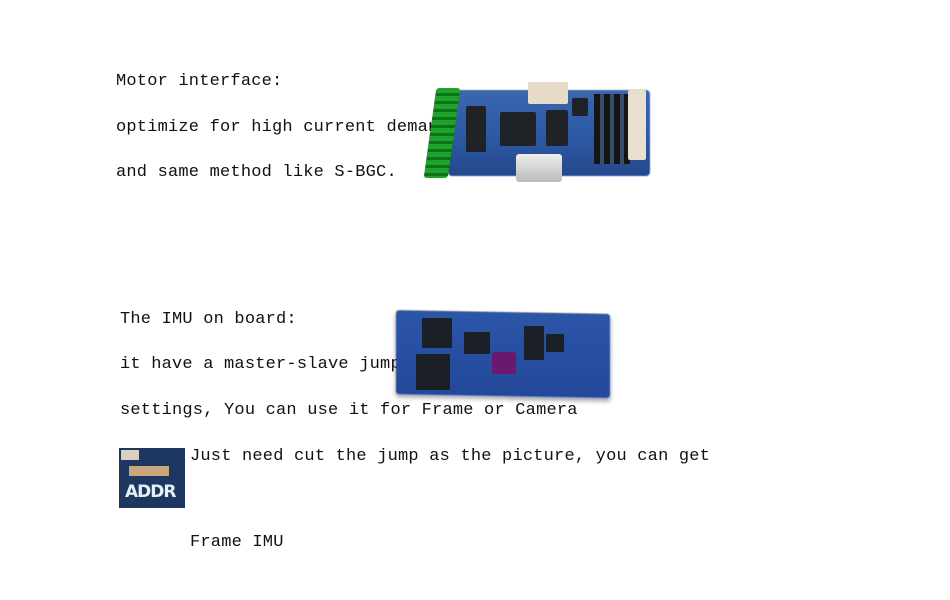  I want to click on addr-label: ADDR, so click(150, 492).